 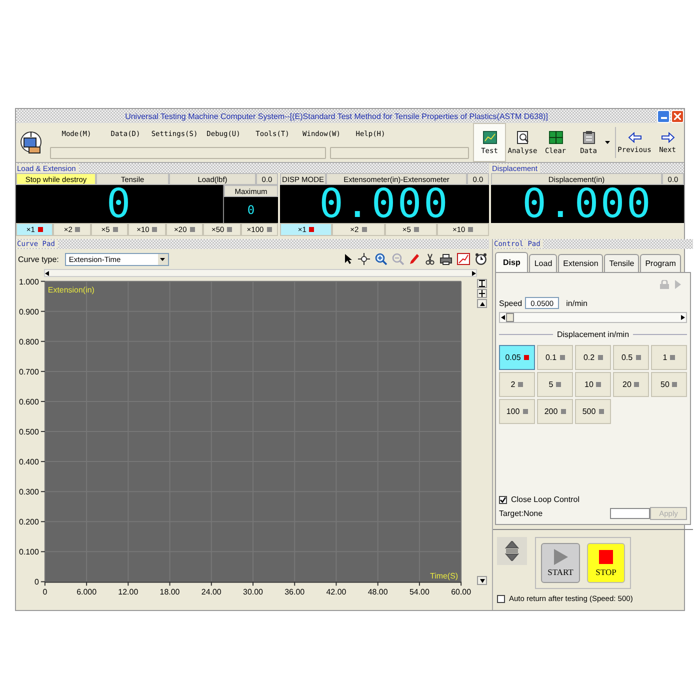 What do you see at coordinates (29, 522) in the screenshot?
I see `y-tick-label: 0.200` at bounding box center [29, 522].